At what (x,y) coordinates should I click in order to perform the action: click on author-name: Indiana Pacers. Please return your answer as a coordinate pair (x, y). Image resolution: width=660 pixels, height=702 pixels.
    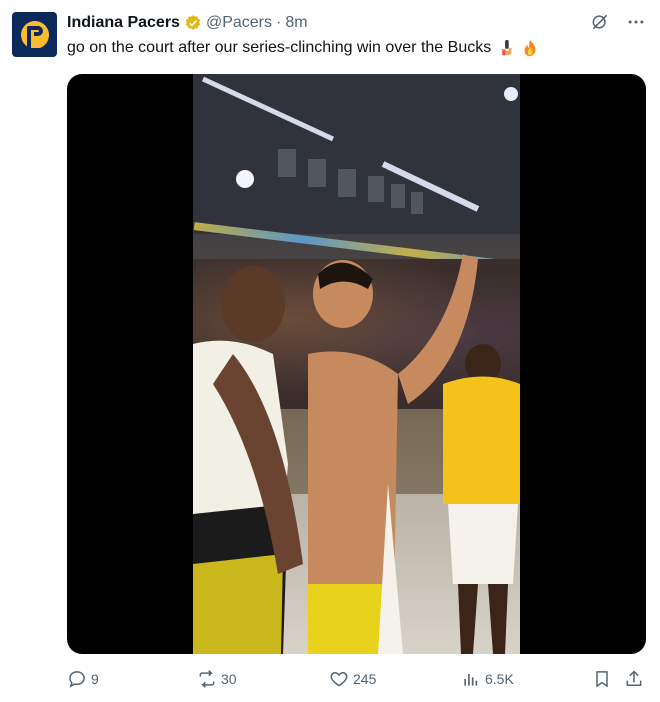
    Looking at the image, I should click on (123, 23).